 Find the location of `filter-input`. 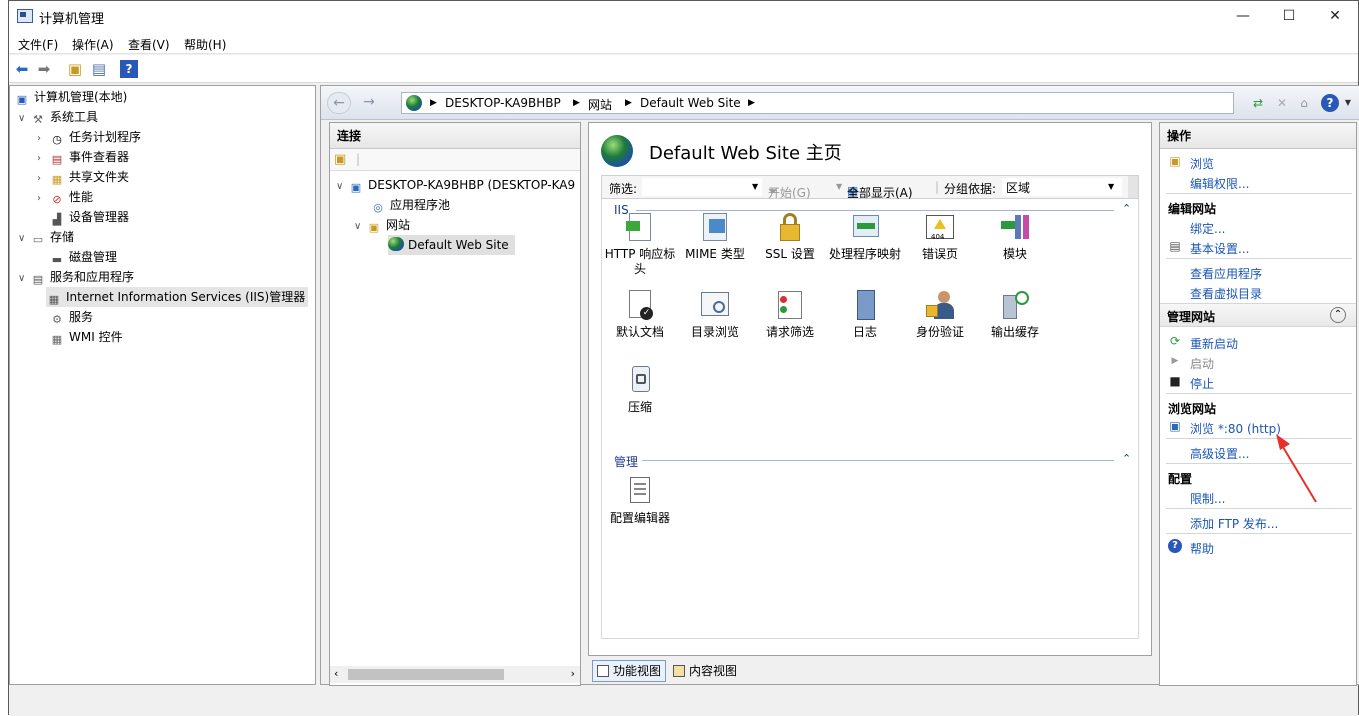

filter-input is located at coordinates (702, 187).